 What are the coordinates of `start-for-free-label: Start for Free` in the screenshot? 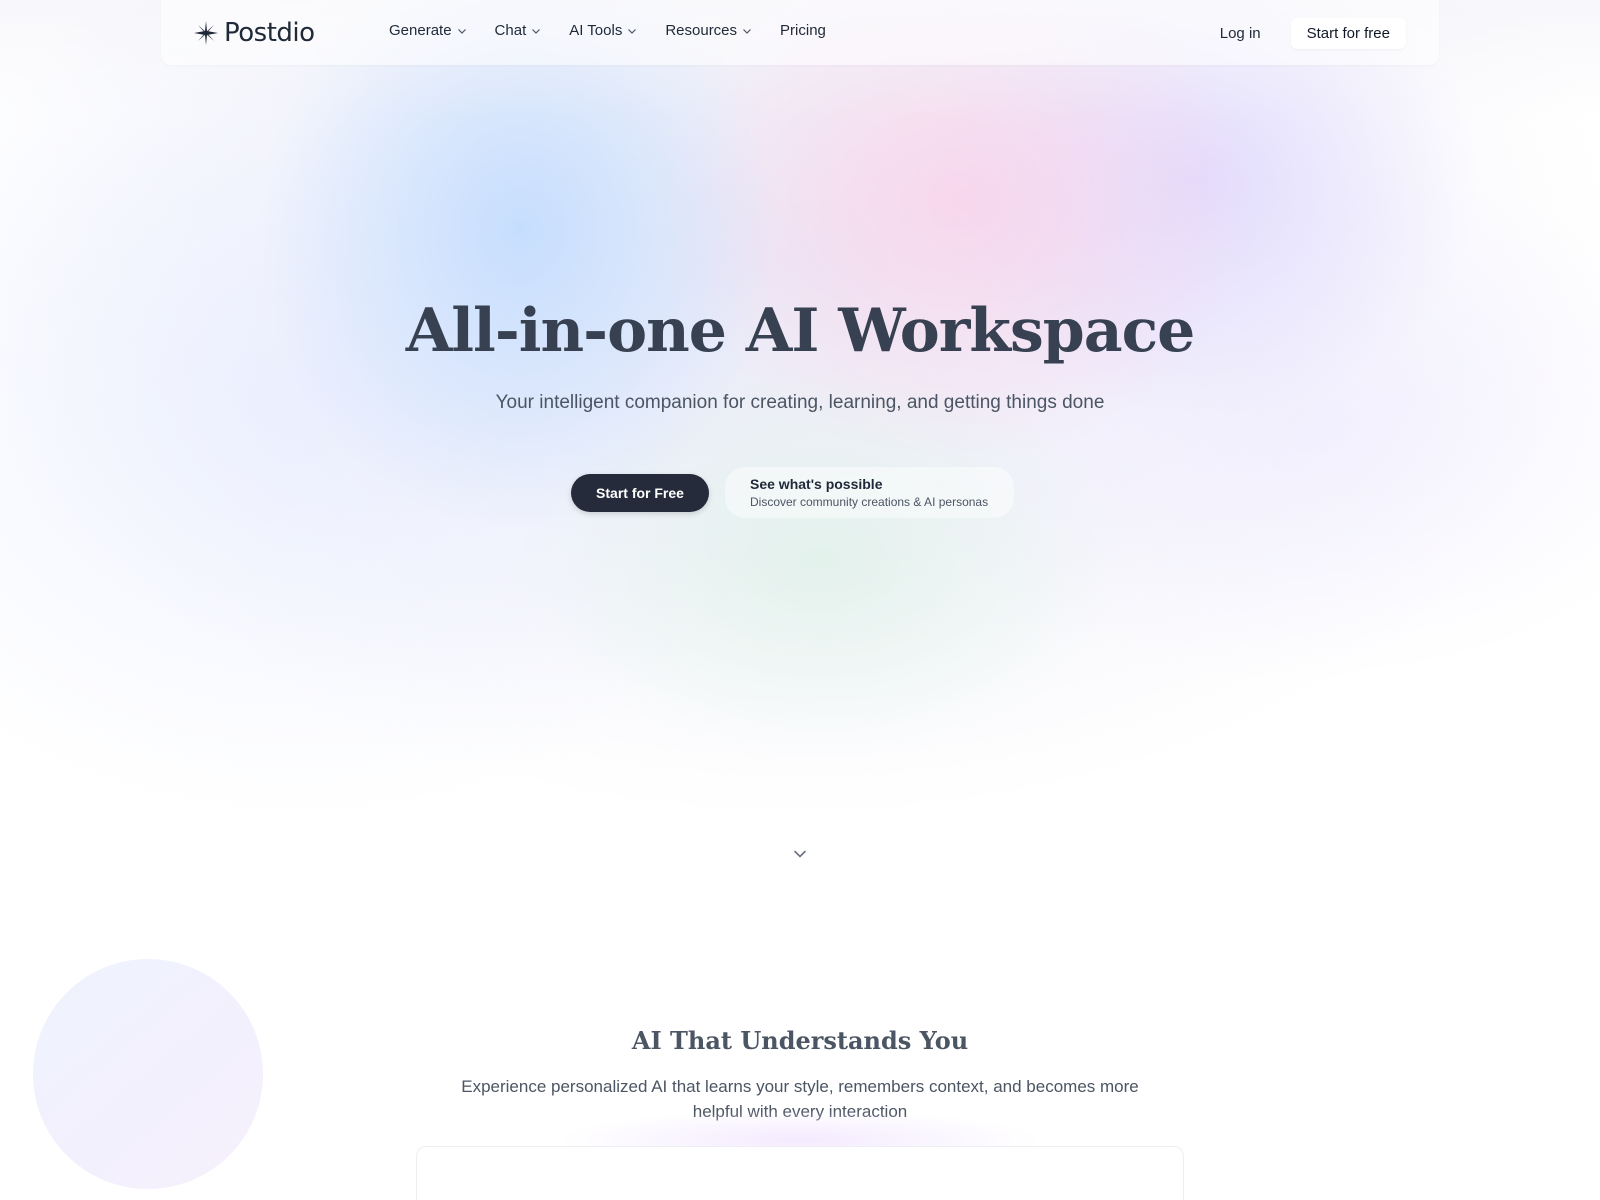 It's located at (640, 492).